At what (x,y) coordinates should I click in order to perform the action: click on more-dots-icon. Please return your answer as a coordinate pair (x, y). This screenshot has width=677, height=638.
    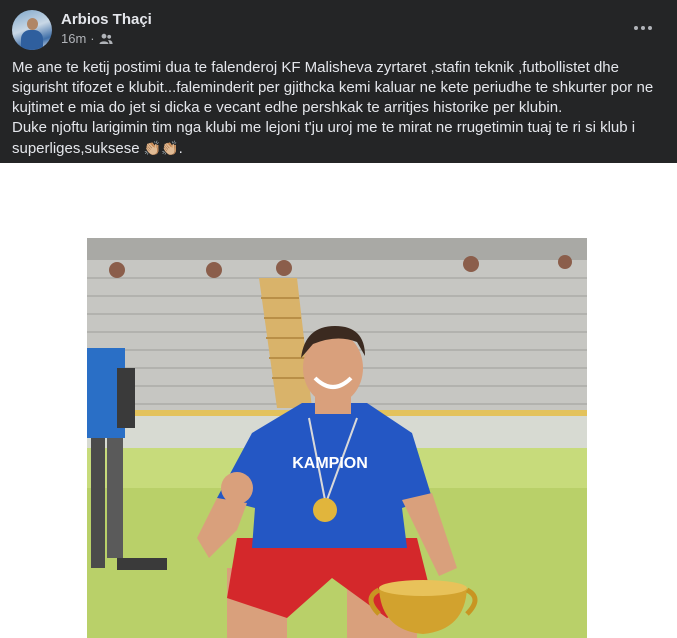
    Looking at the image, I should click on (643, 28).